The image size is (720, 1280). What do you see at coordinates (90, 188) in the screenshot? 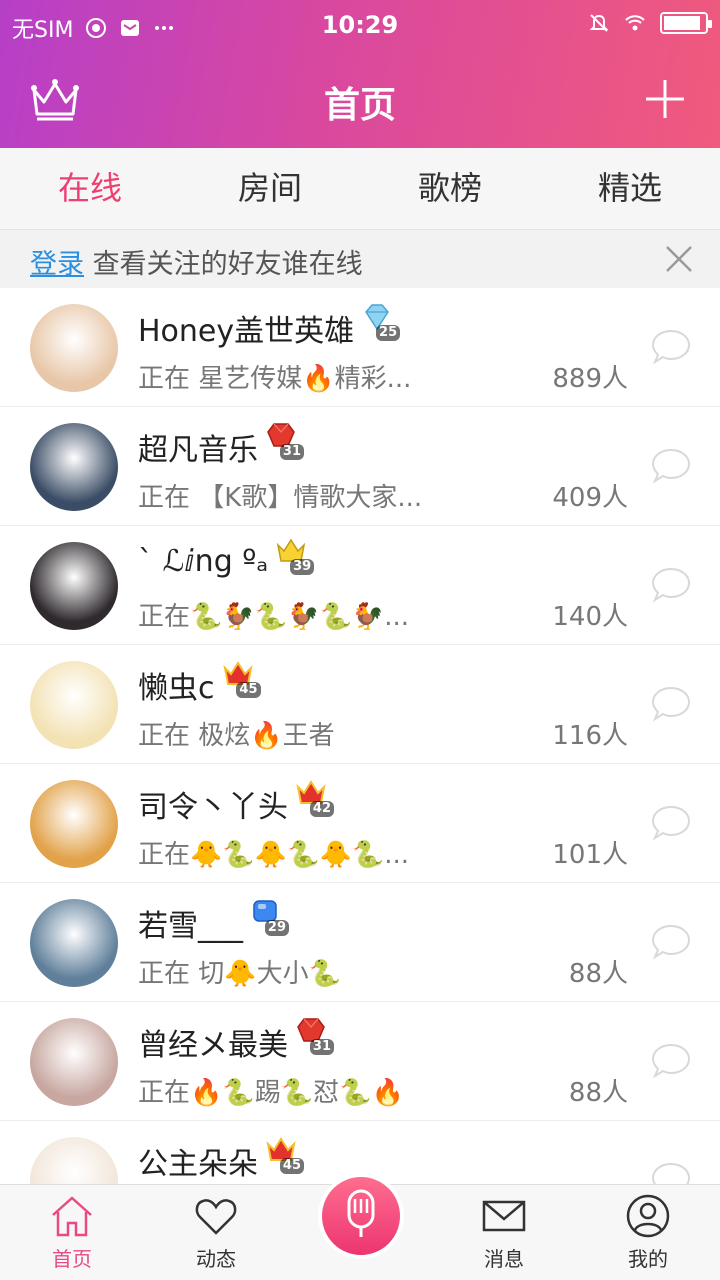
I see `tab-0: 在线` at bounding box center [90, 188].